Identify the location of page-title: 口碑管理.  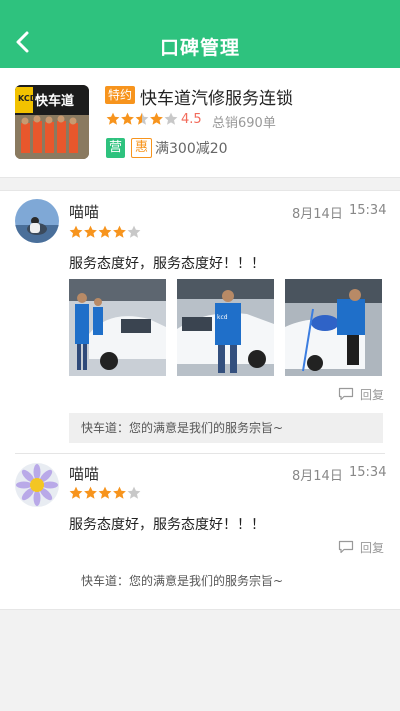
(199, 48).